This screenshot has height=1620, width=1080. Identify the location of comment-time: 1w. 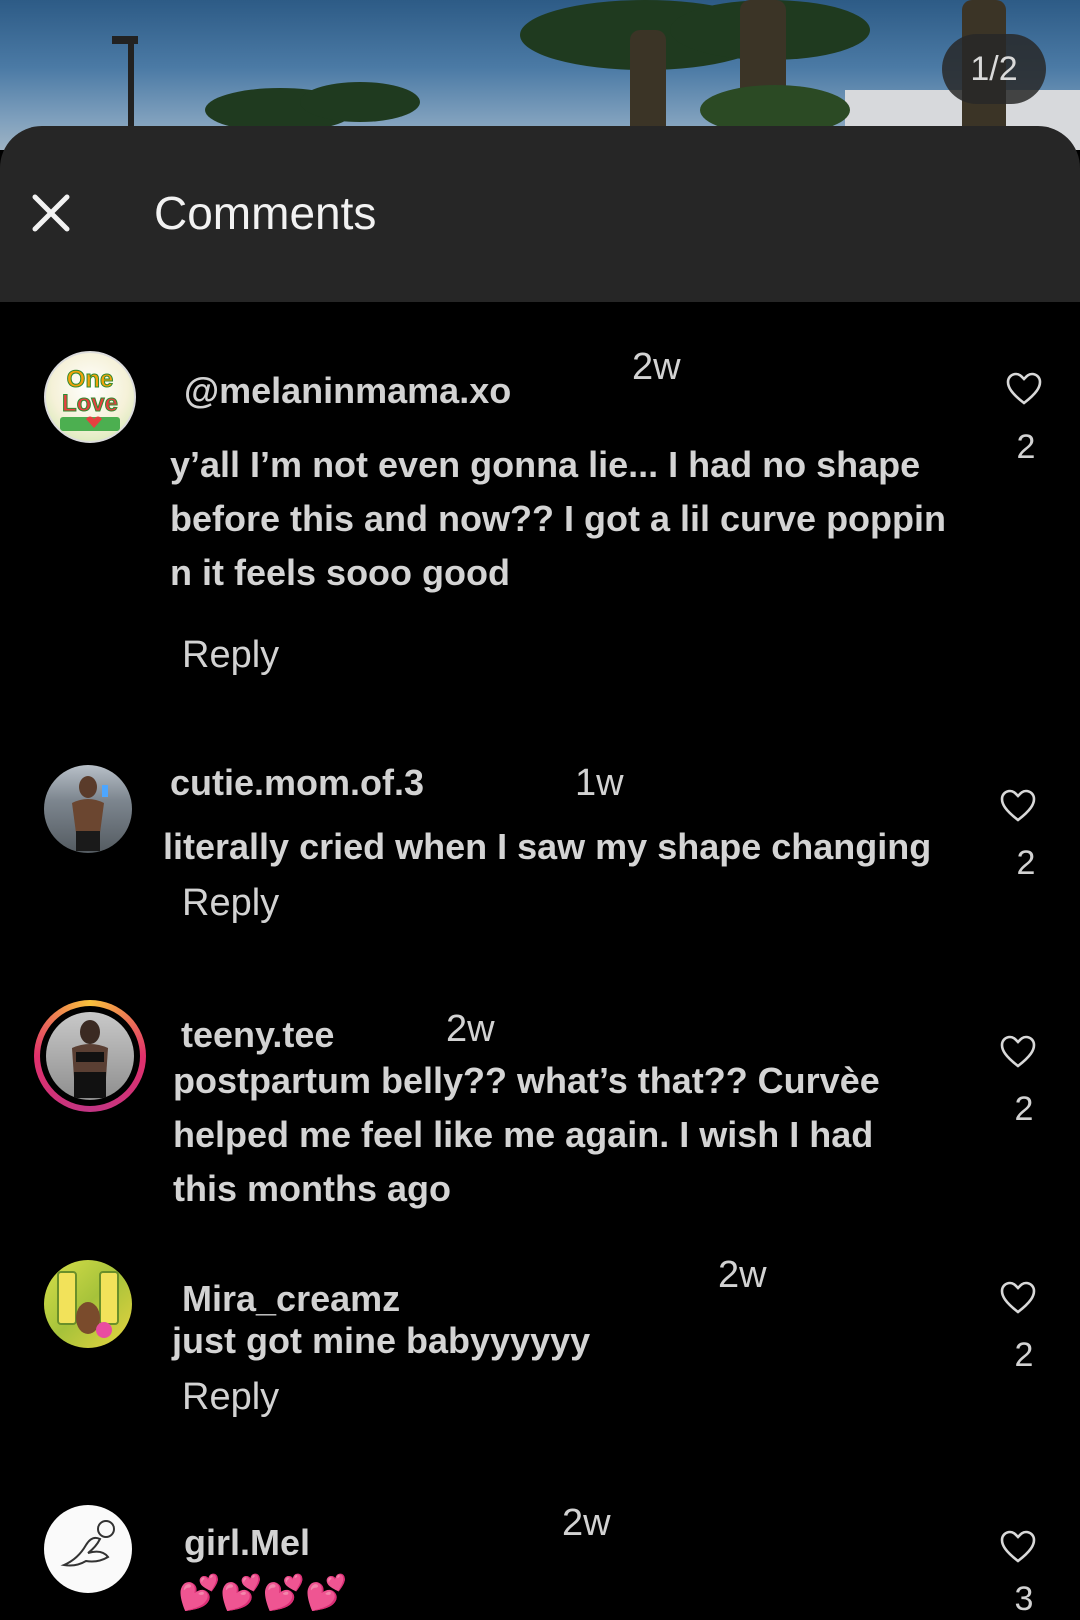
(599, 783).